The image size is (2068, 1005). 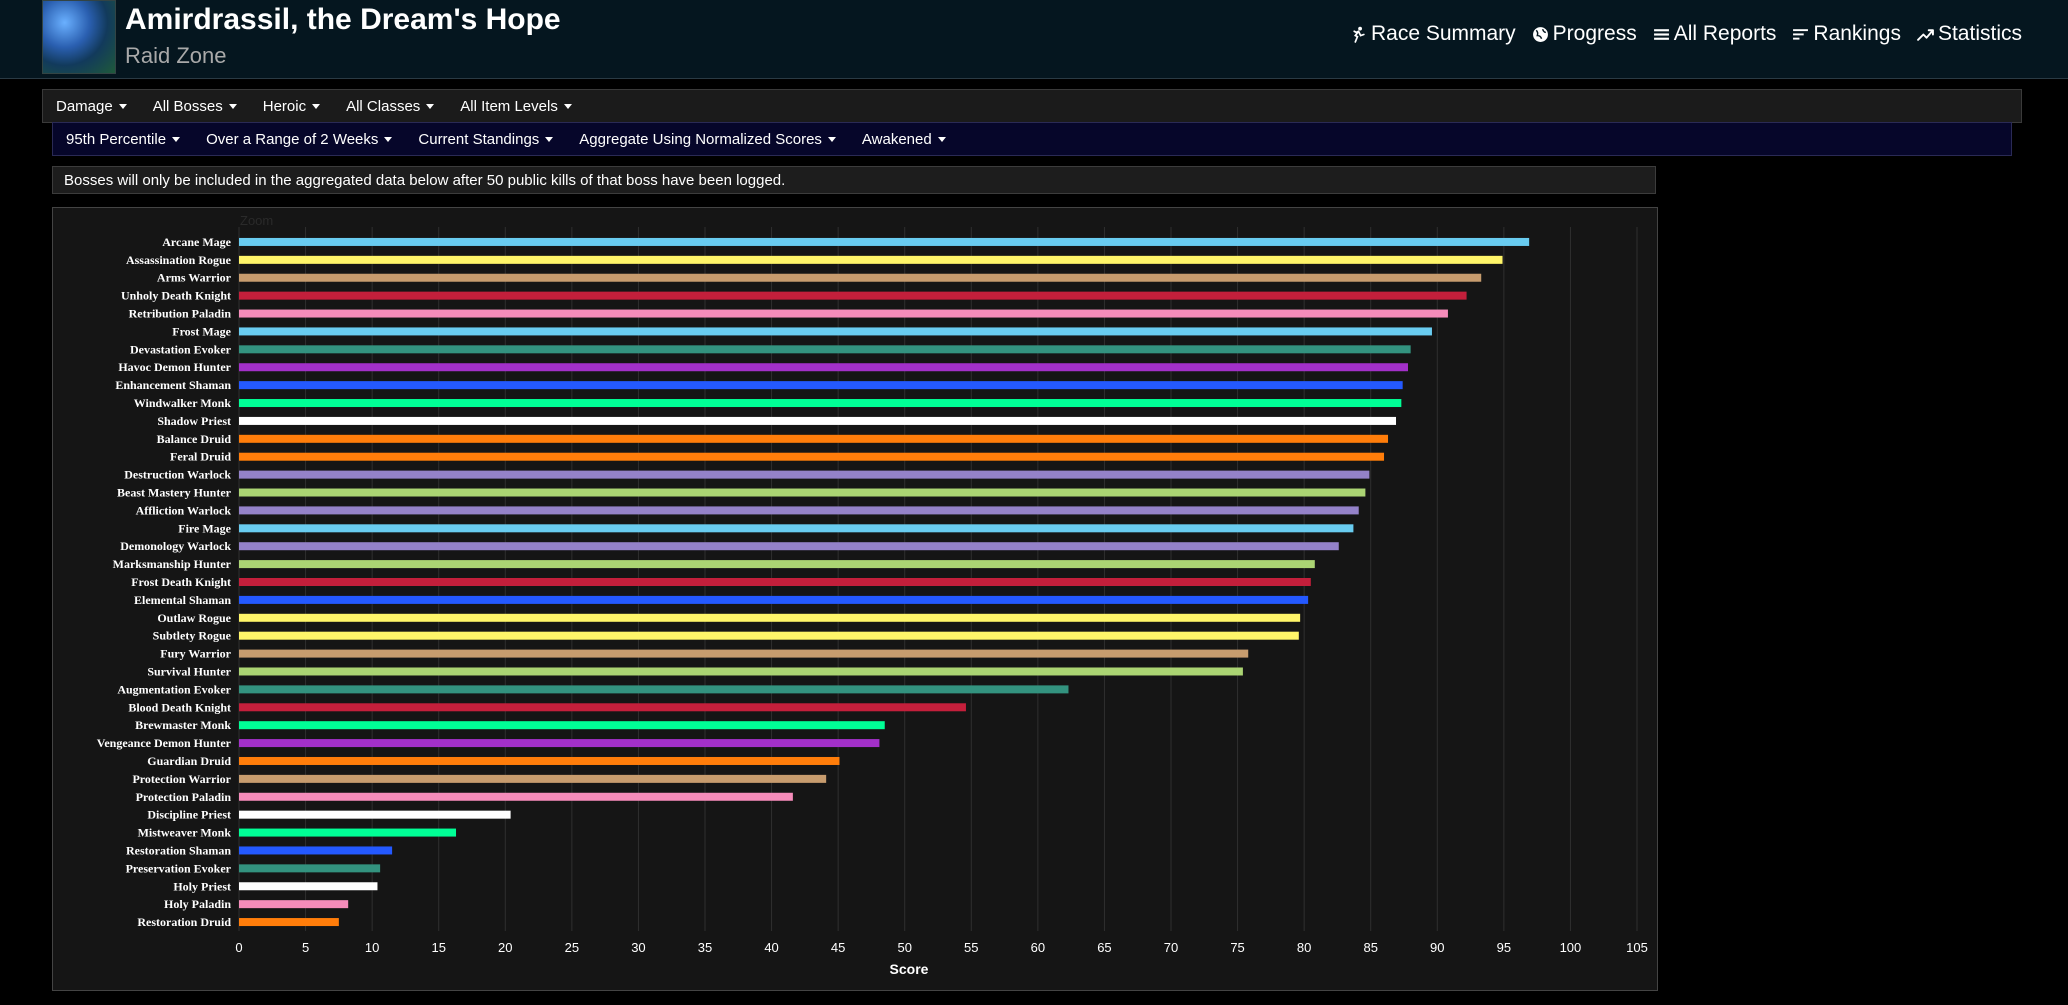 What do you see at coordinates (1571, 947) in the screenshot?
I see `x-tick-label: 100` at bounding box center [1571, 947].